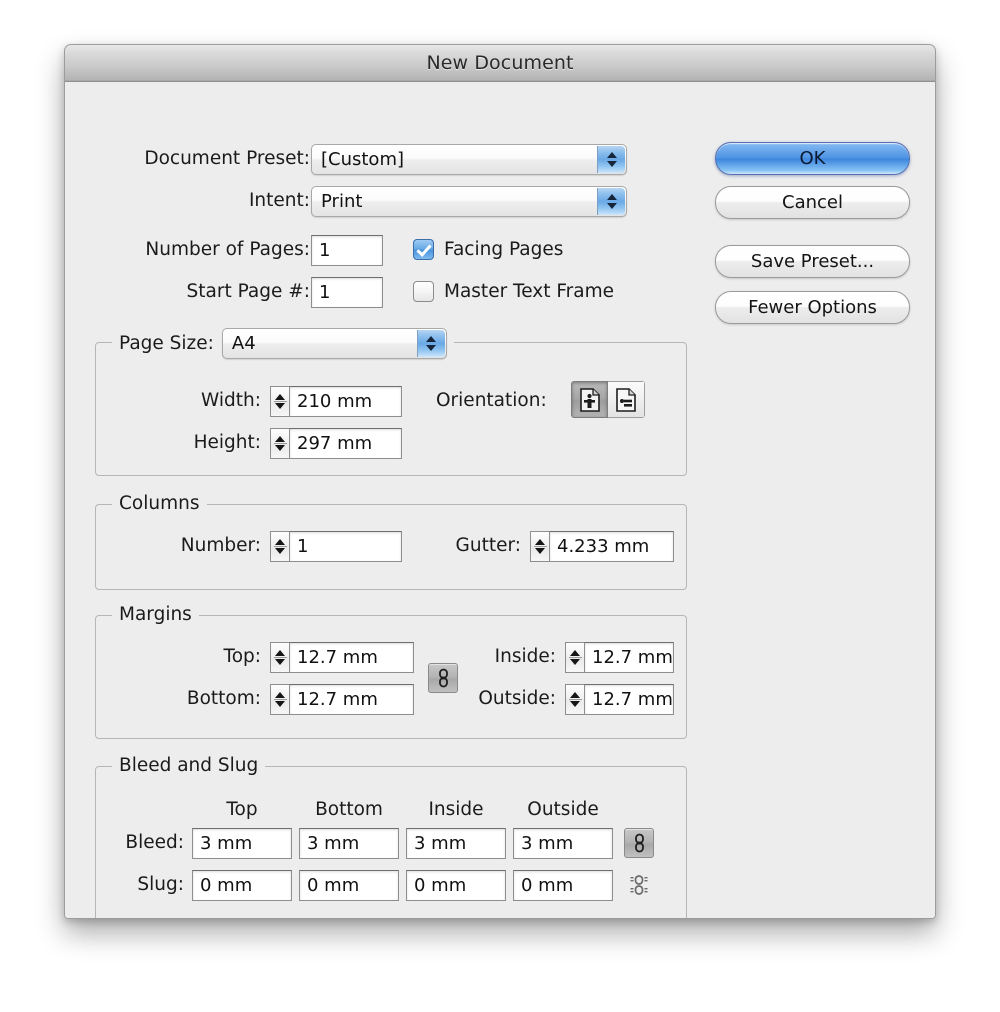  I want to click on margin-outside-input: 12.7 mm, so click(629, 699).